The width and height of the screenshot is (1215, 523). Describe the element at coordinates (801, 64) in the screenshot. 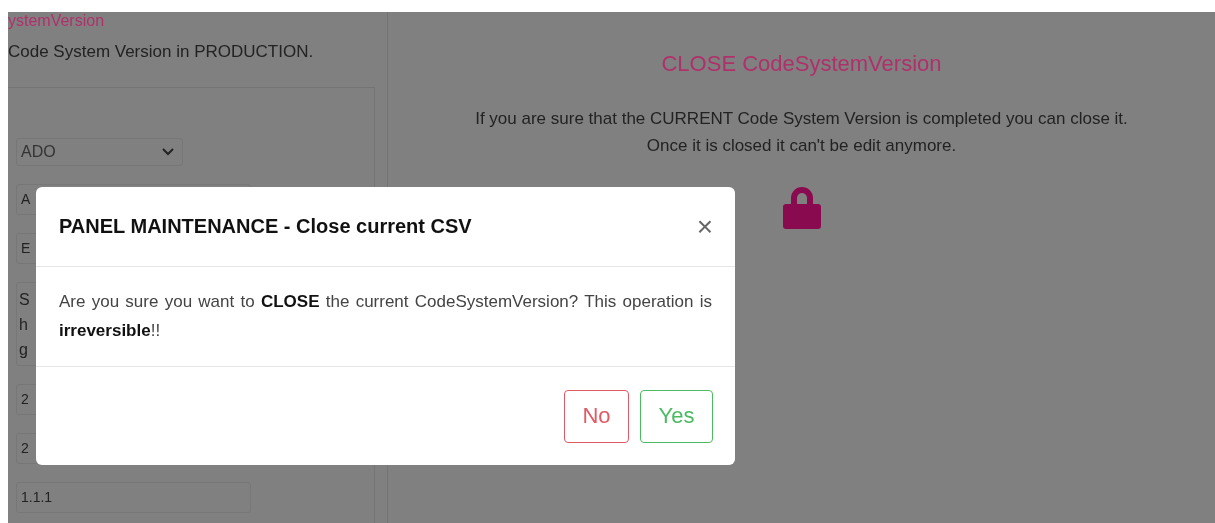

I see `section-title: CLOSE CodeSystemVersion` at that location.